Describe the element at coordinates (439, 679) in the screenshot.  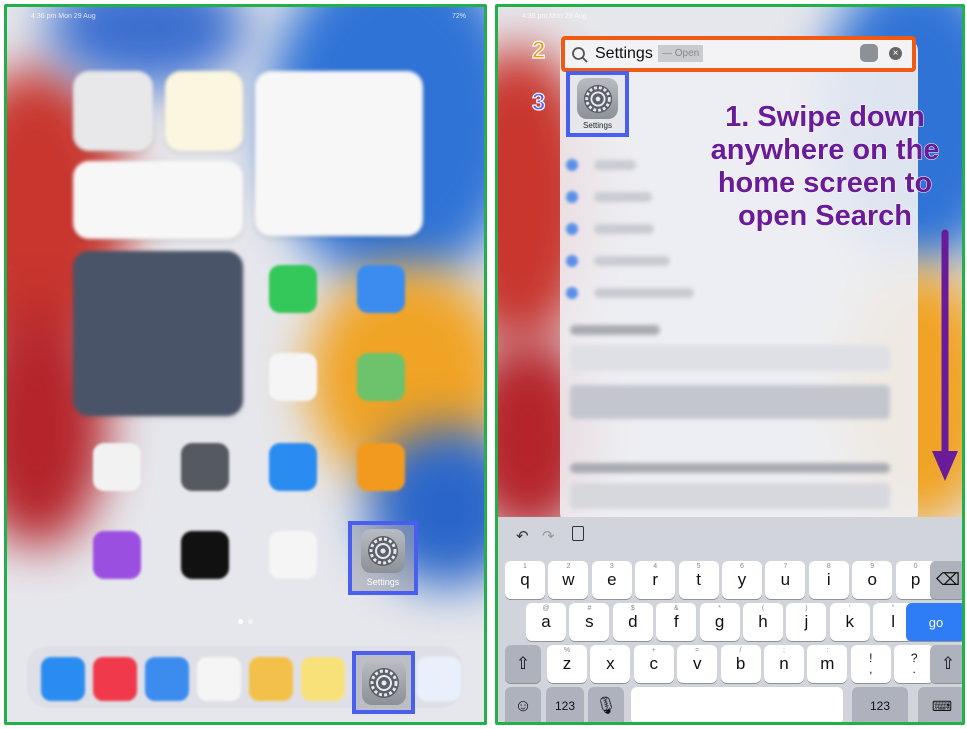
I see `app-library-icon` at that location.